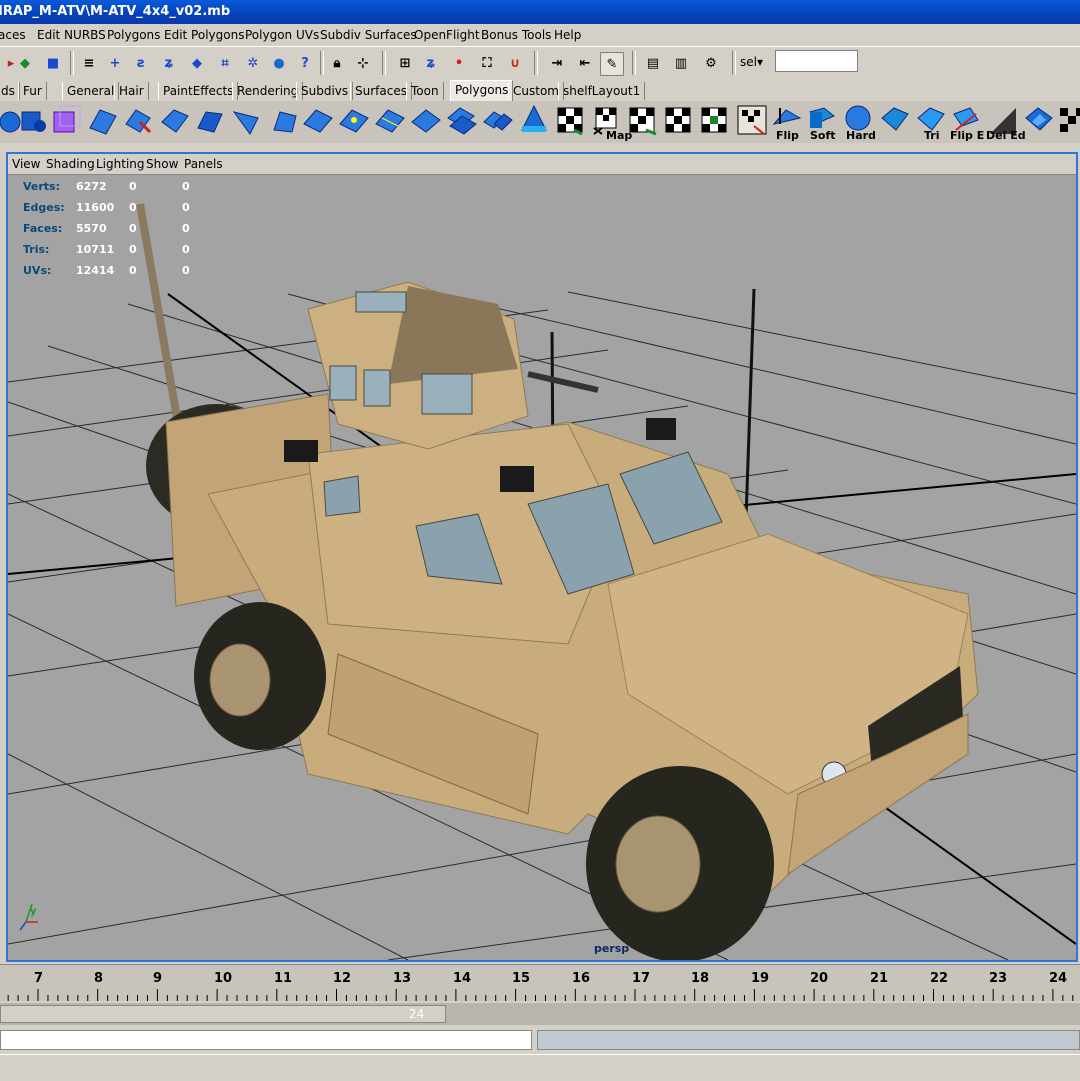 Image resolution: width=1080 pixels, height=1081 pixels. Describe the element at coordinates (115, 63) in the screenshot. I see `component-icon: +` at that location.